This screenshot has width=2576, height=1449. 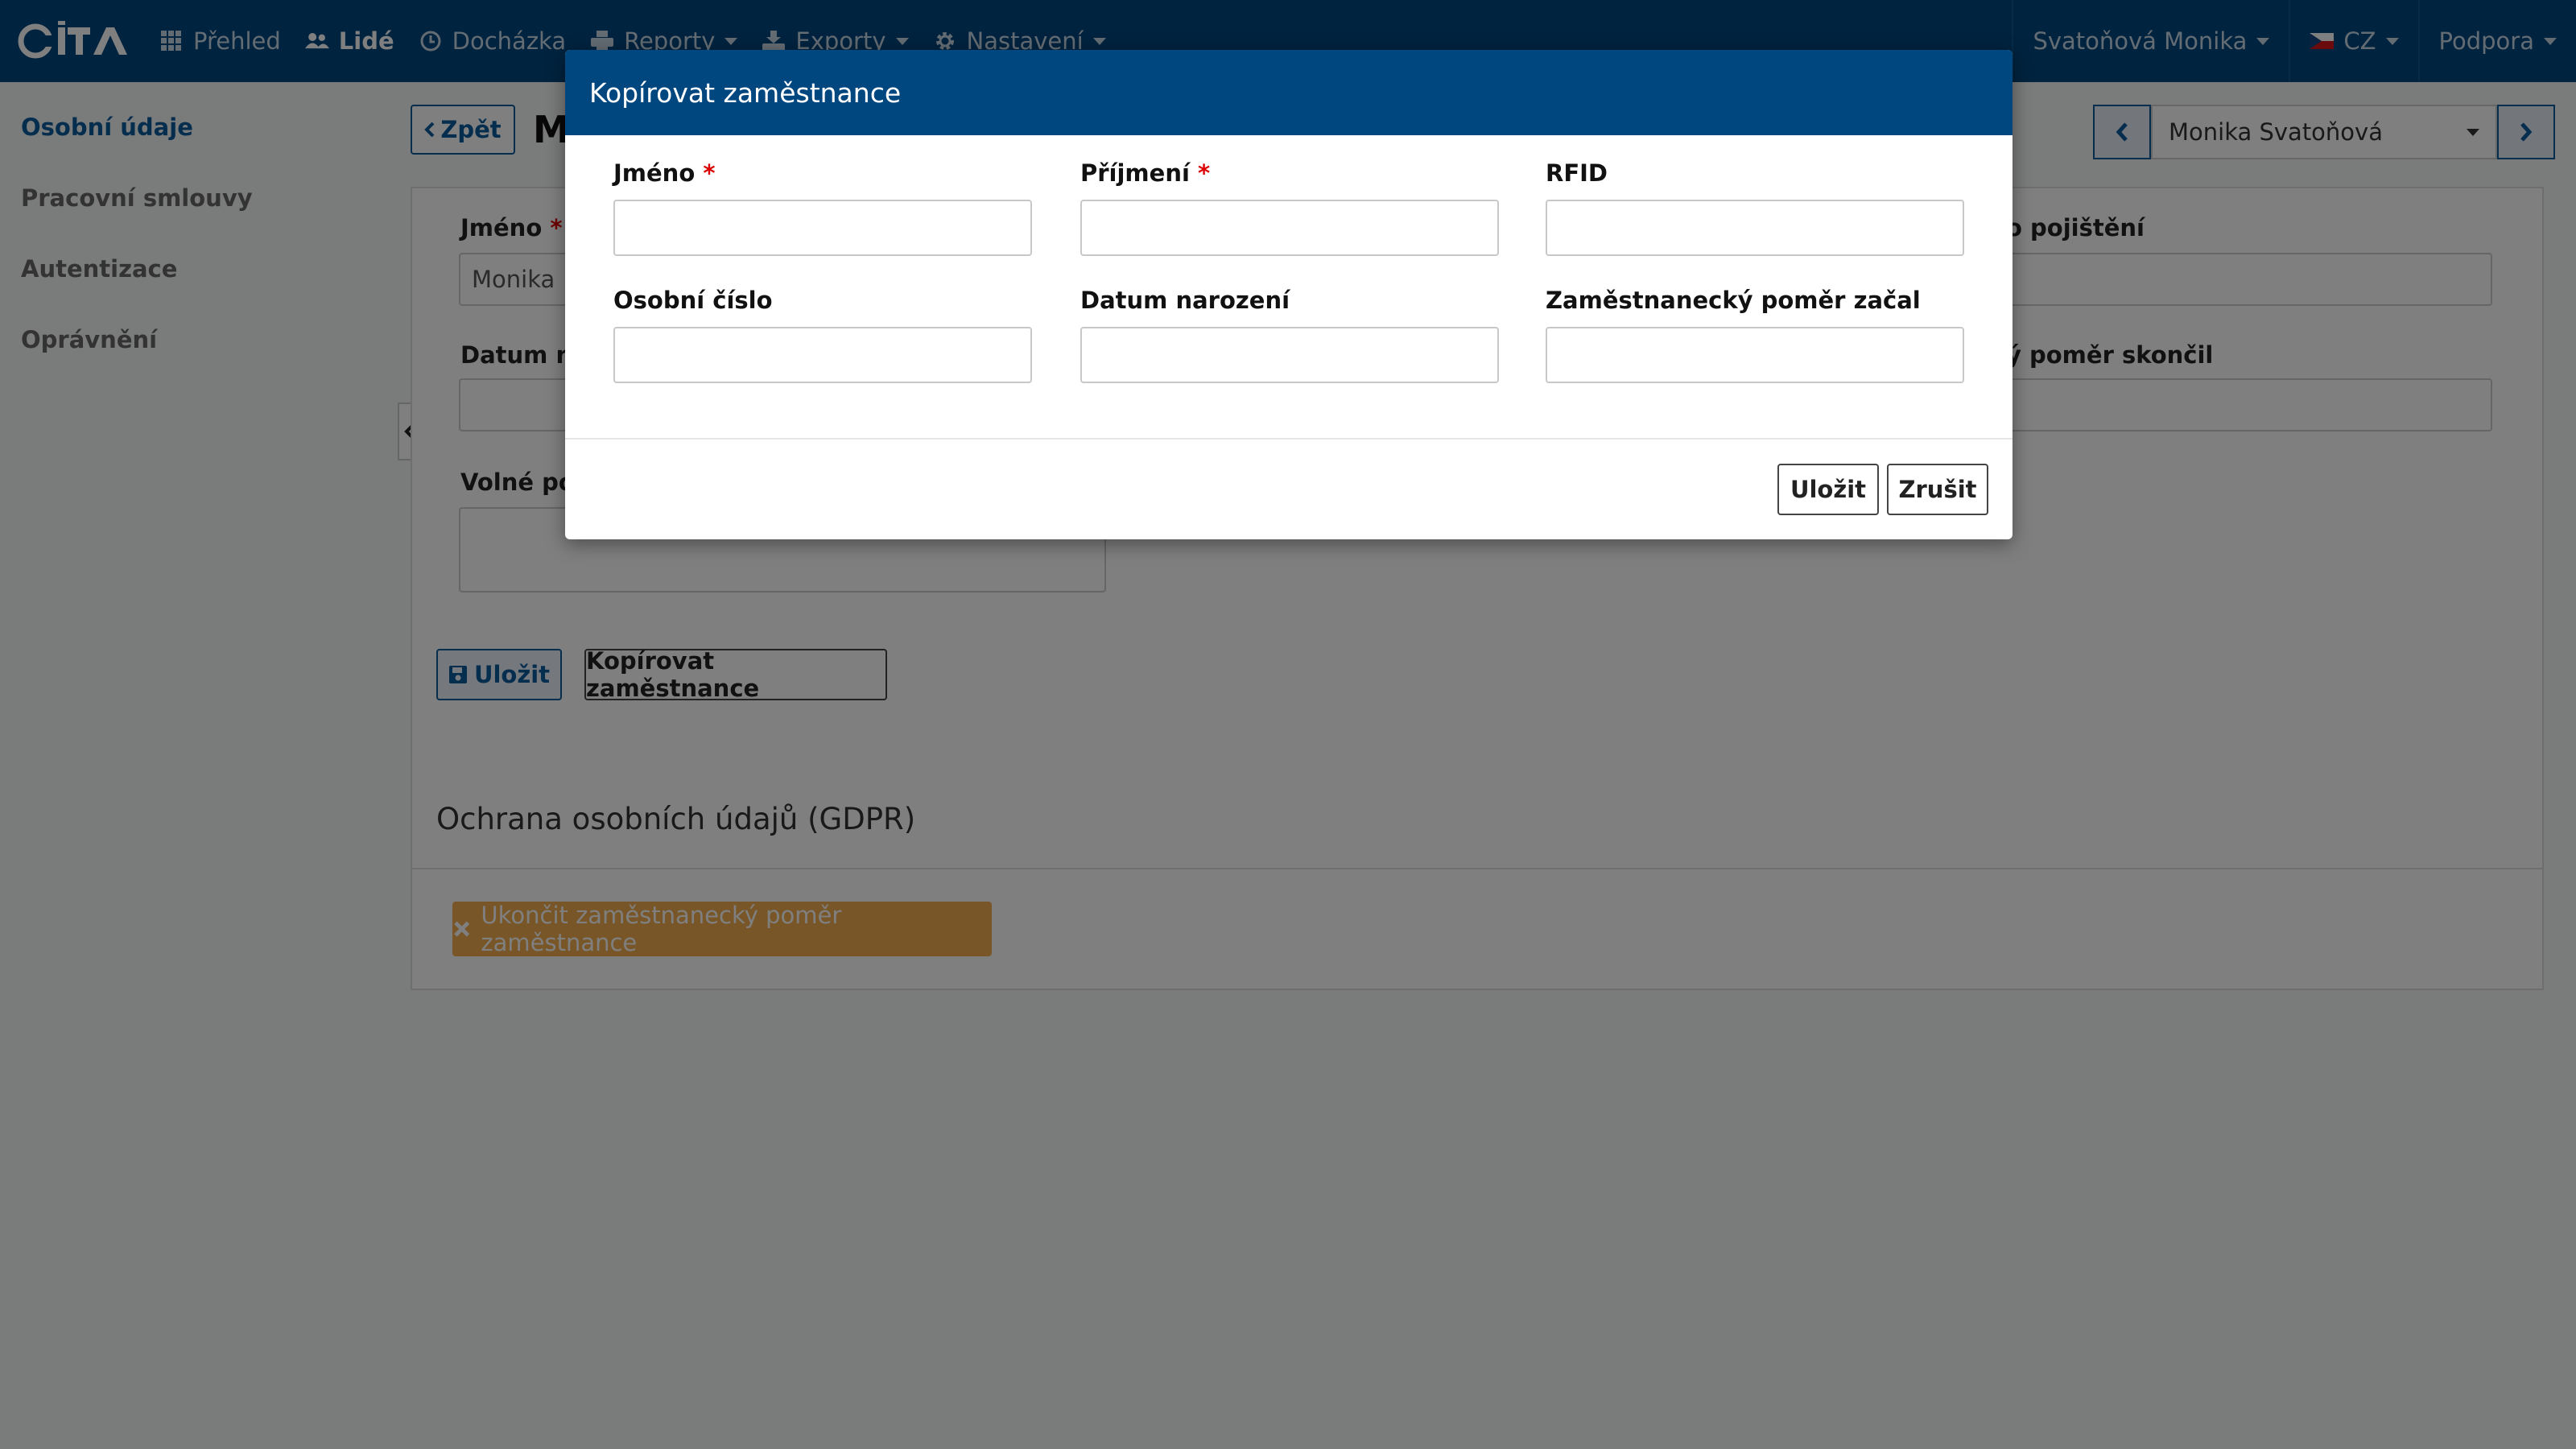 What do you see at coordinates (822, 355) in the screenshot?
I see `personal-number-input` at bounding box center [822, 355].